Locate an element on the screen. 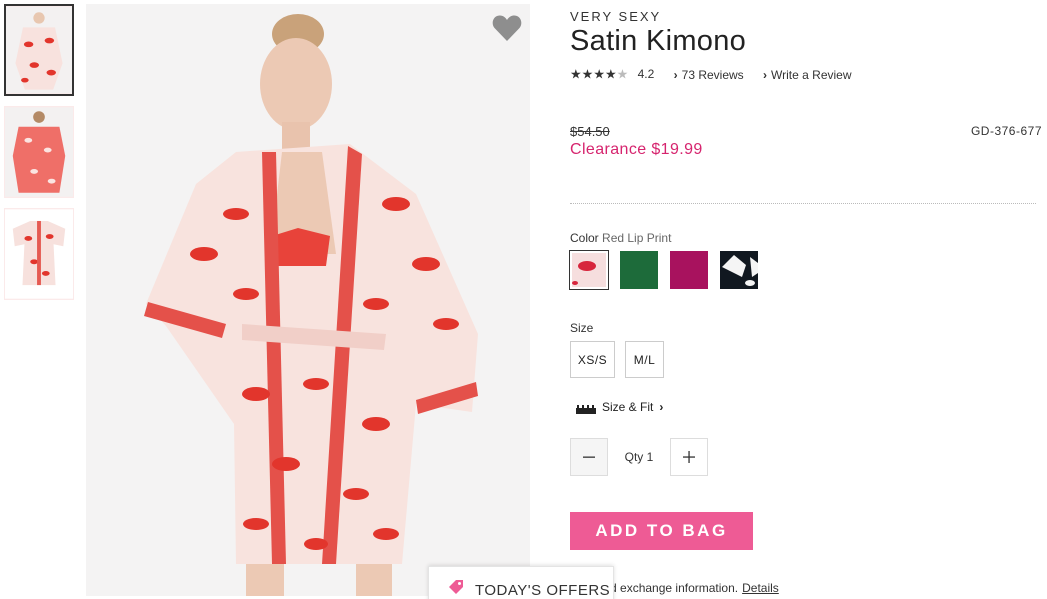  original-price: $54.50 is located at coordinates (590, 131).